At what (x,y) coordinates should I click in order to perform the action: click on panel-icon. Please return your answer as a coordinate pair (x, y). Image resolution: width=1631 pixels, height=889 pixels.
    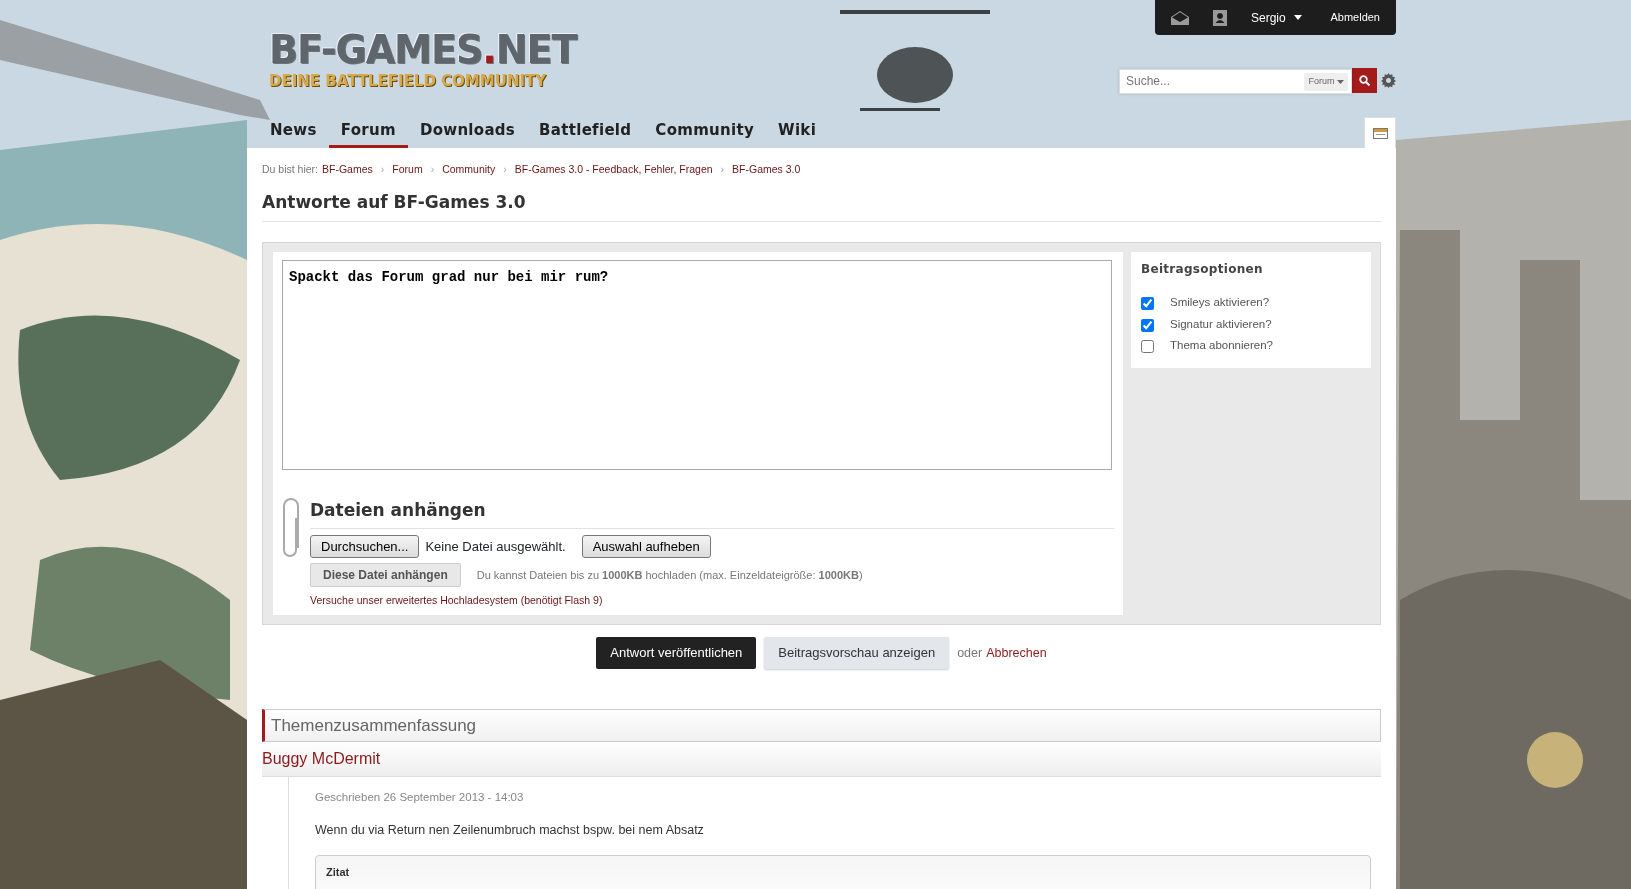
    Looking at the image, I should click on (1380, 133).